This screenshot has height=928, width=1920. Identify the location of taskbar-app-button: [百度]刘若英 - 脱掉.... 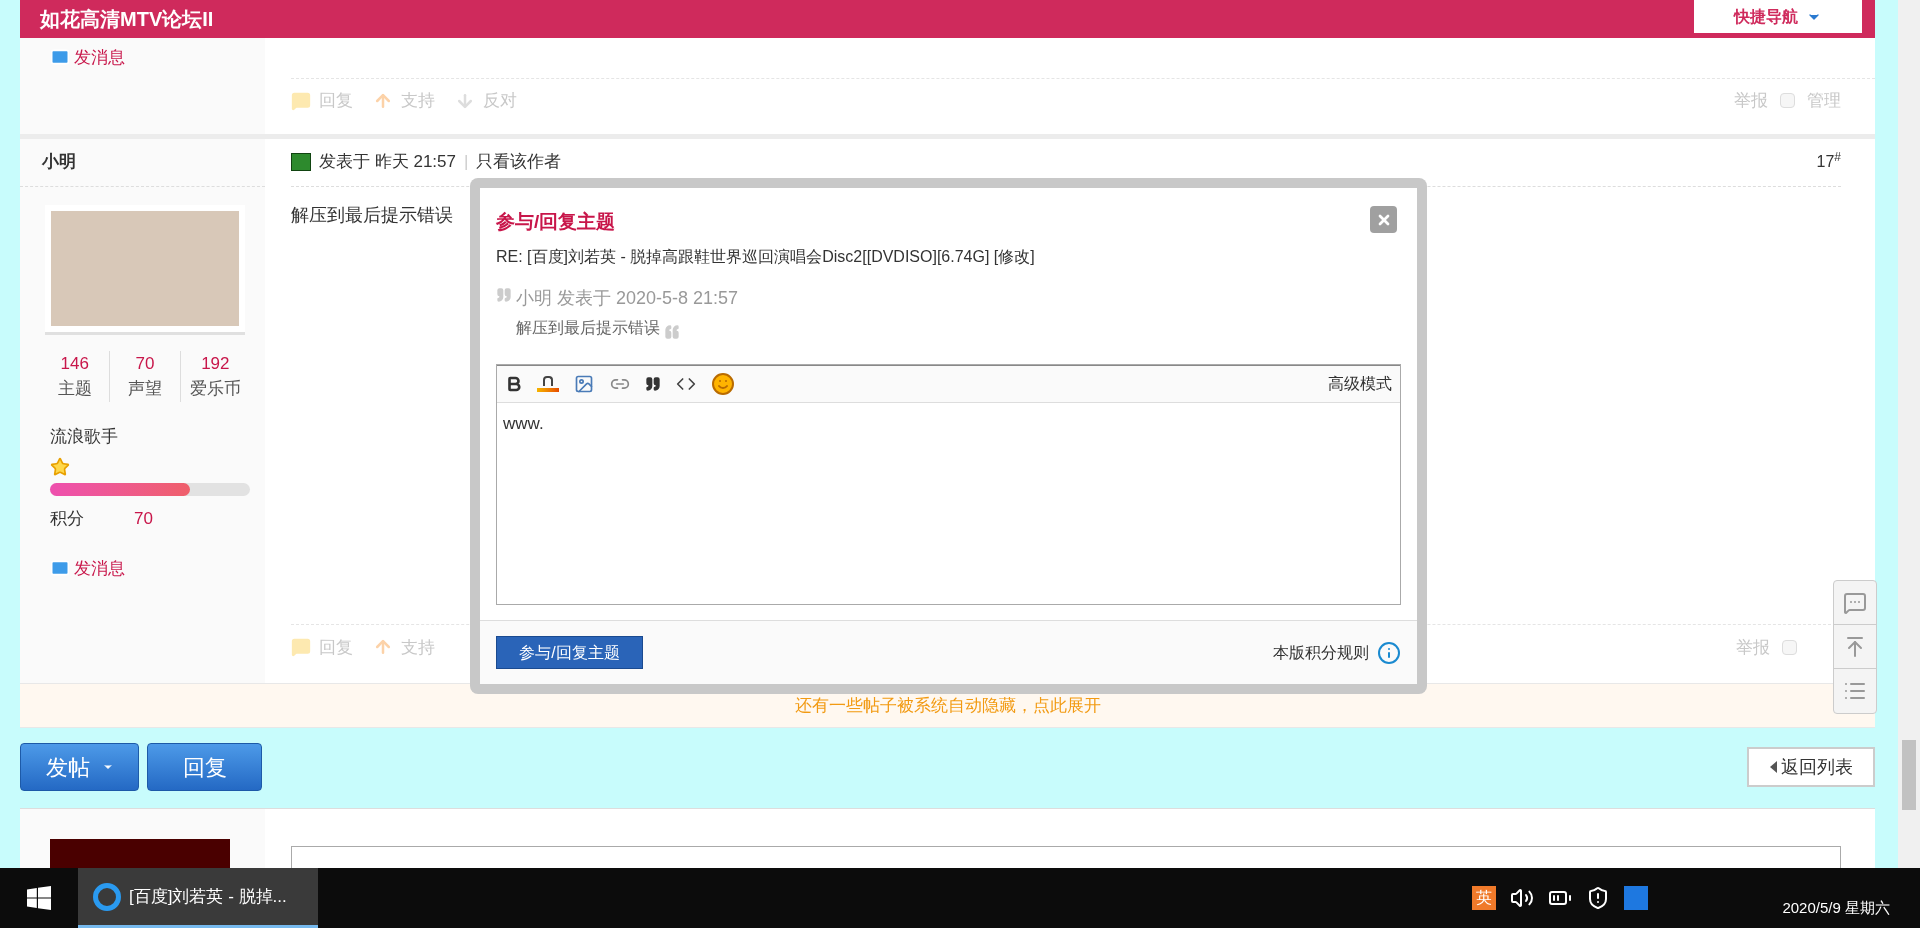
(198, 898).